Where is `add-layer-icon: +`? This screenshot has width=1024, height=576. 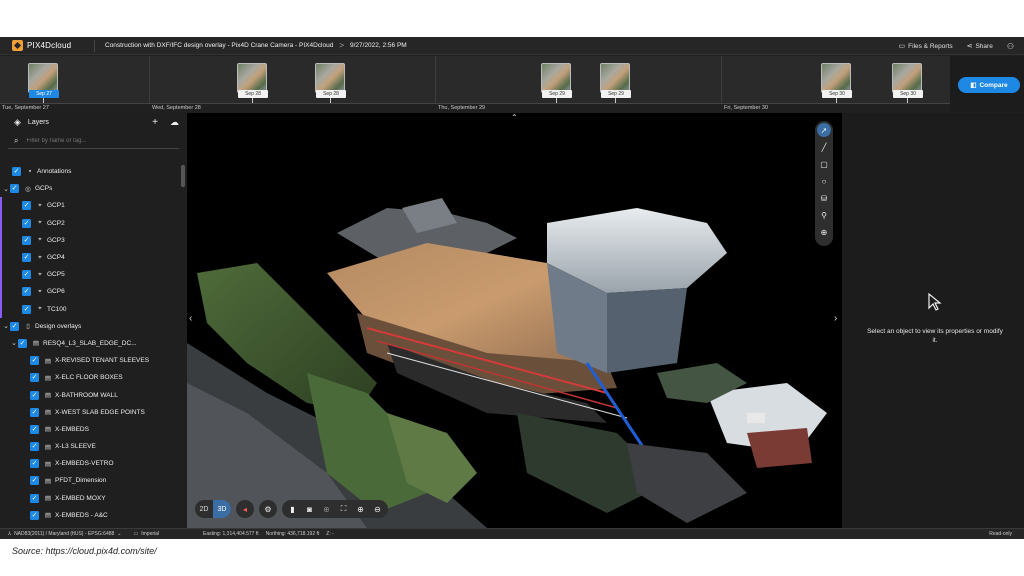
add-layer-icon: + is located at coordinates (155, 122).